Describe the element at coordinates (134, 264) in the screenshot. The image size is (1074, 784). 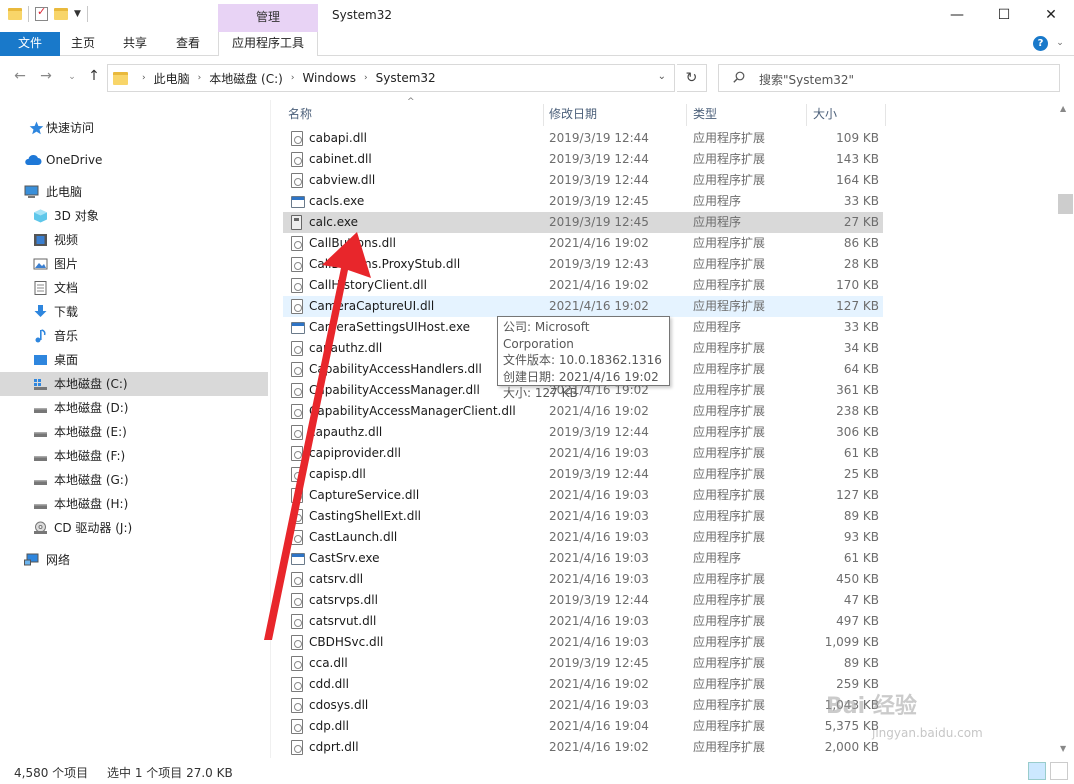
I see `sidebar-item-pictures: 图片` at that location.